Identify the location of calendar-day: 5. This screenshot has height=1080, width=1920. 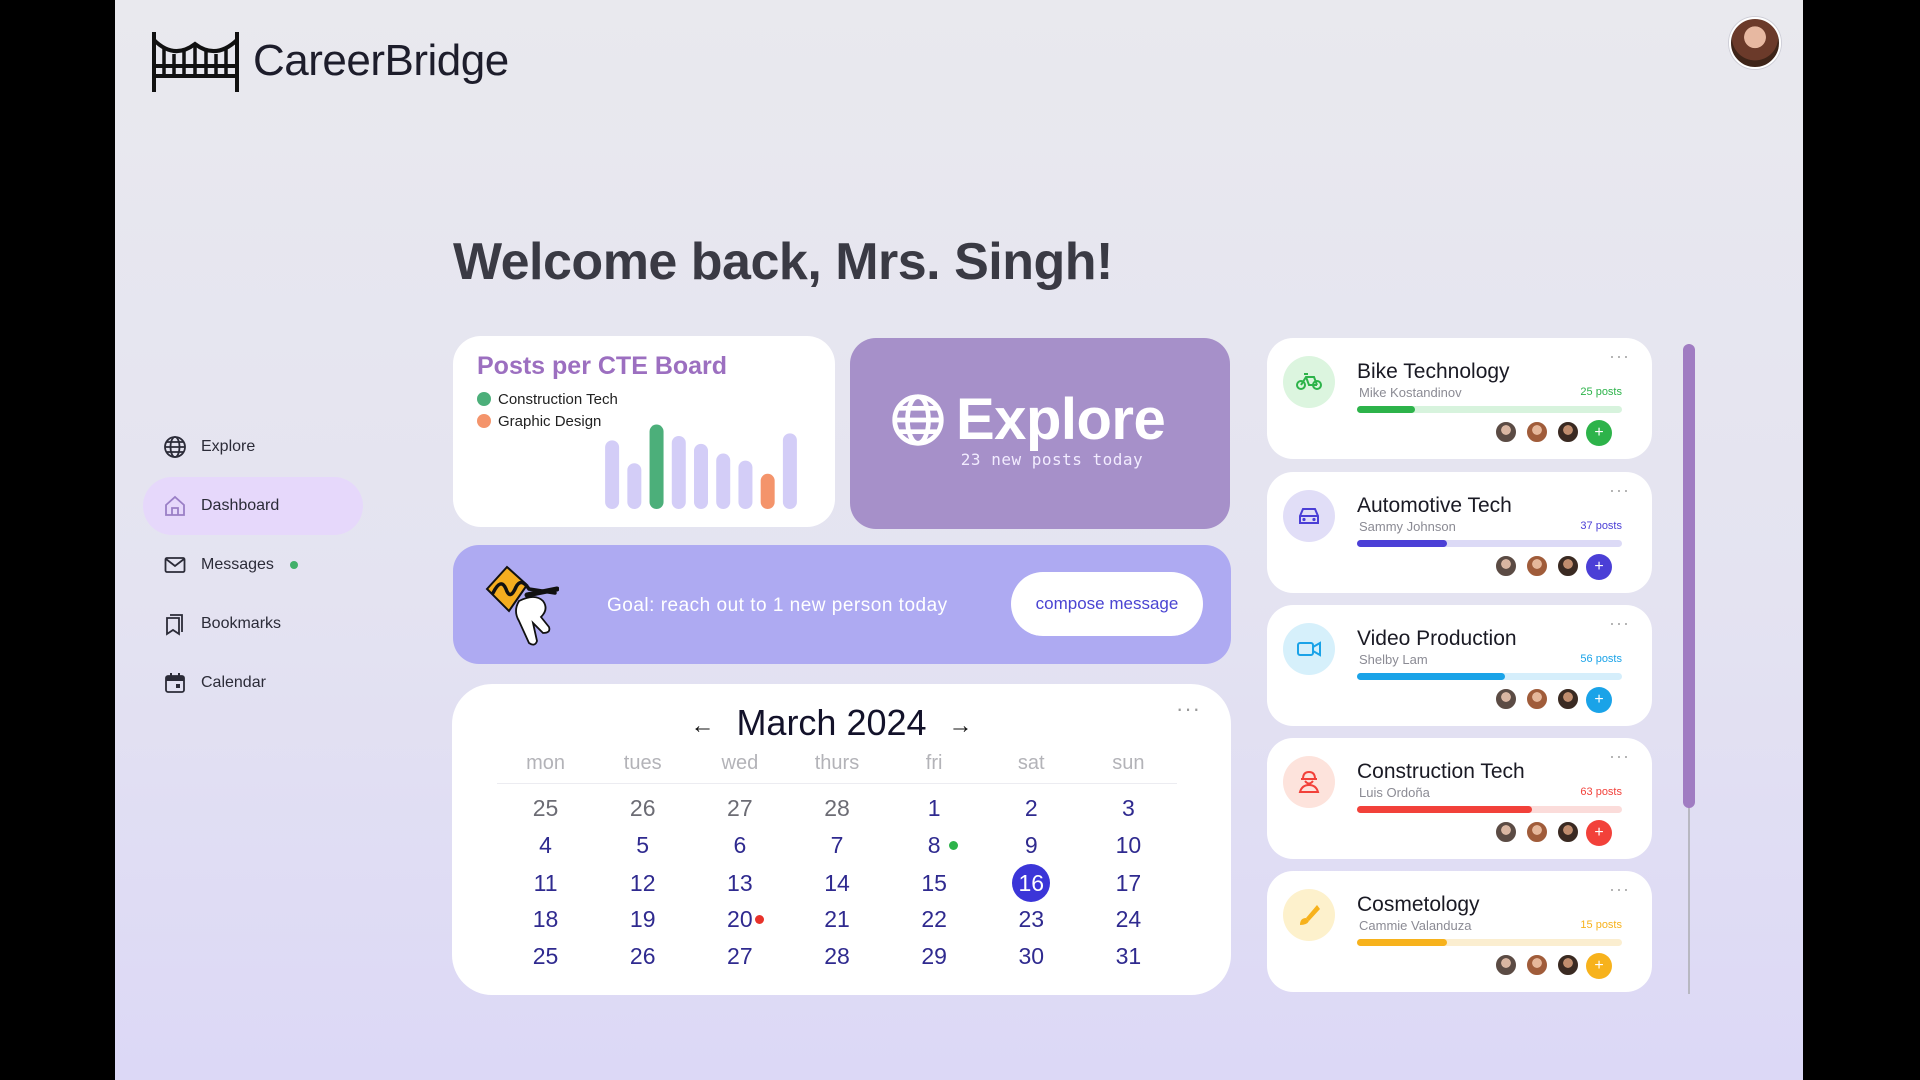
(643, 845).